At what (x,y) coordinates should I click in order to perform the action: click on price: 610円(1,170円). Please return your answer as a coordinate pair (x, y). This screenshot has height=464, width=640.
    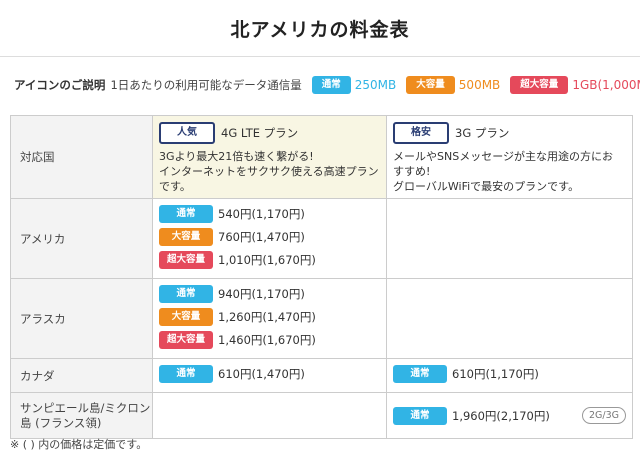
    Looking at the image, I should click on (495, 374).